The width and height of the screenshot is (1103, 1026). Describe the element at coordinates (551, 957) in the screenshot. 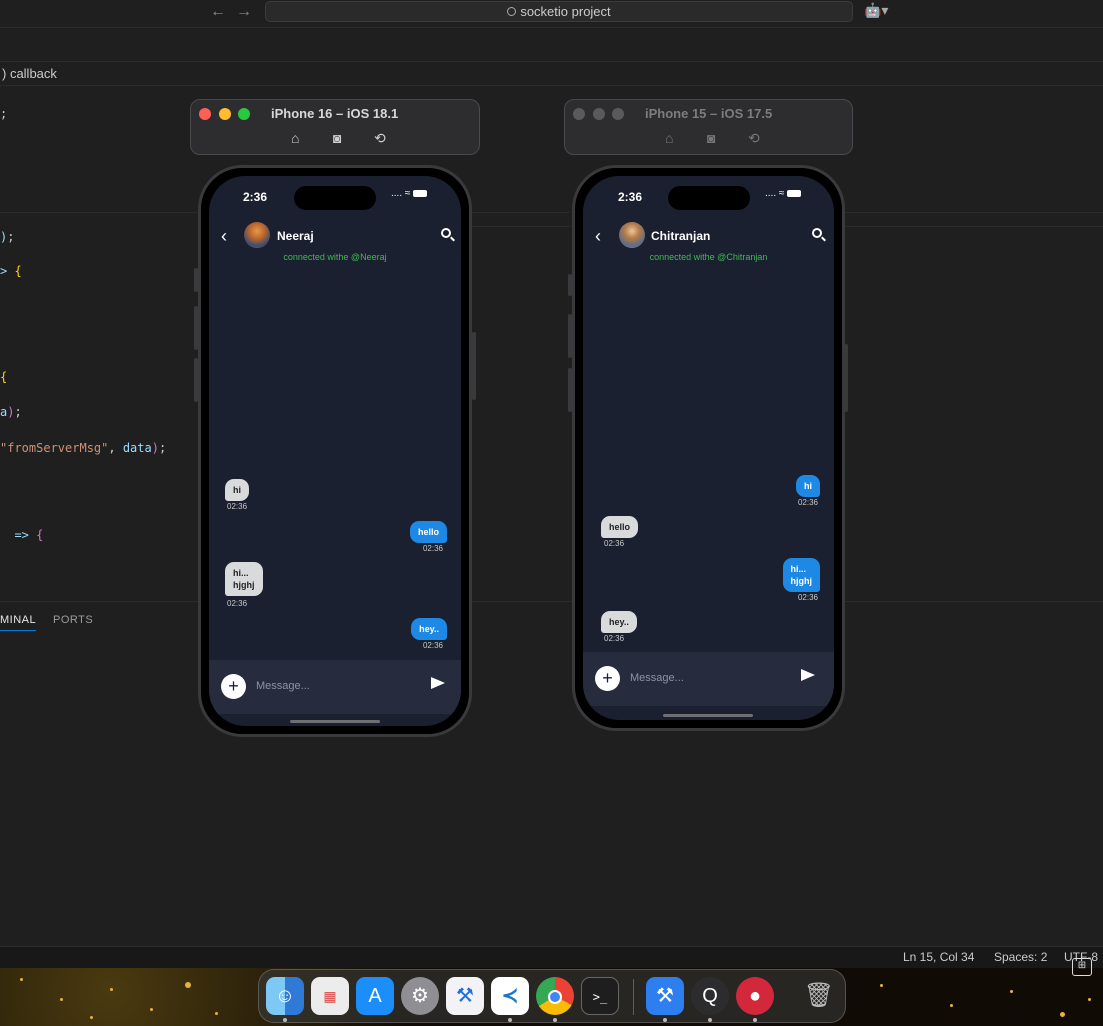

I see `status-bar: Ln 15, Col 34 Spaces: 2 UTF-8` at that location.